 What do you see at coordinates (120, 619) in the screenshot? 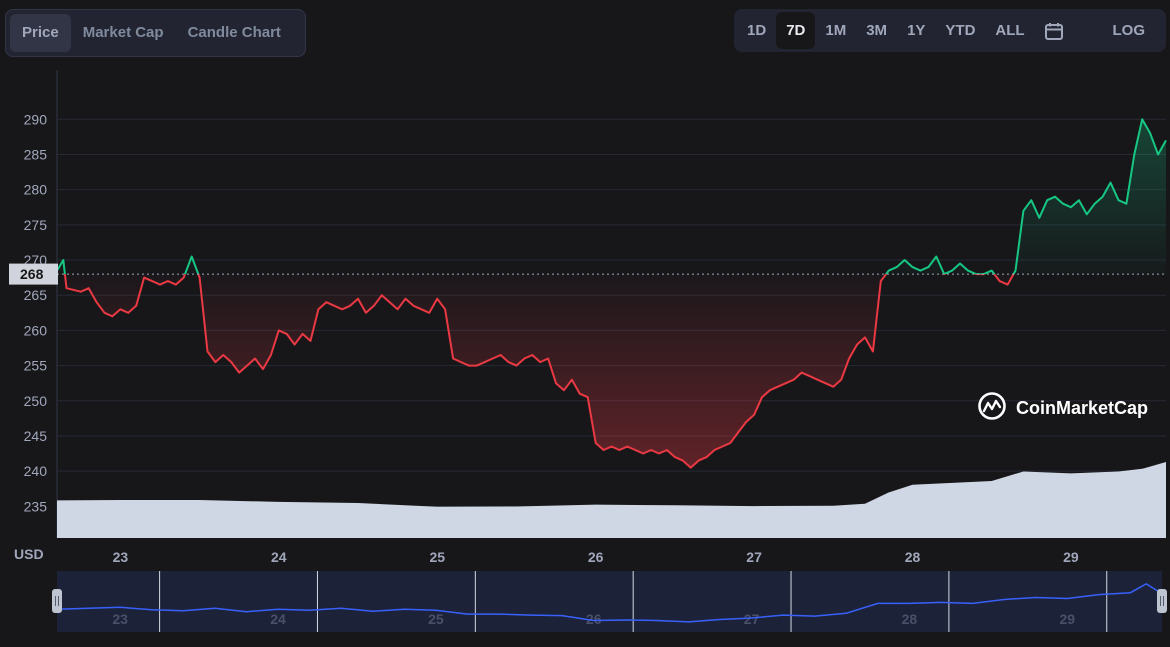
I see `navigator-tick-label: 23` at bounding box center [120, 619].